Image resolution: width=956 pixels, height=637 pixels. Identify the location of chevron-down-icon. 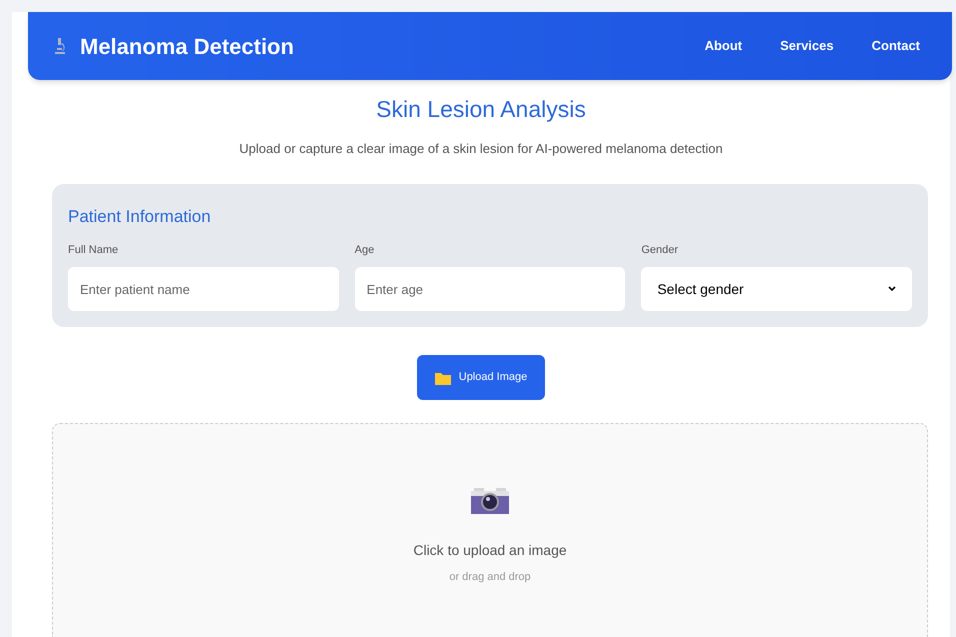
(892, 289).